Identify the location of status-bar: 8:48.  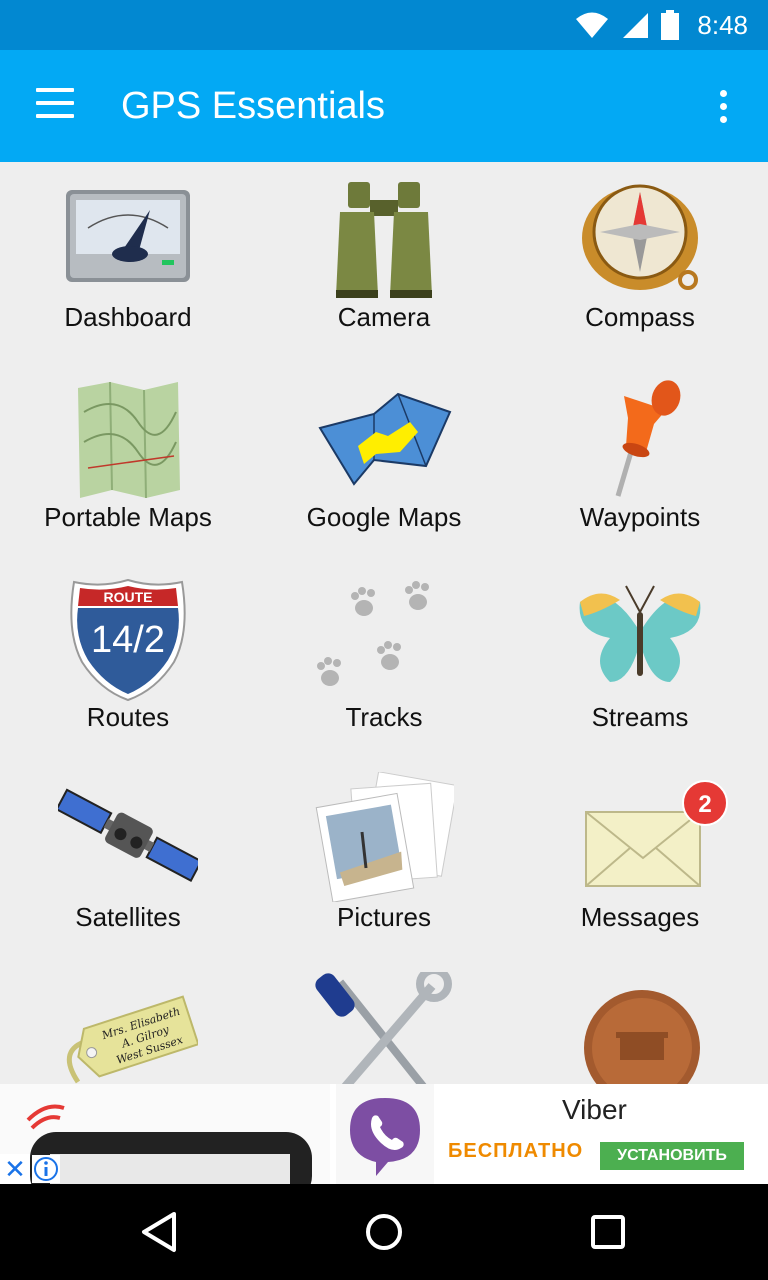
(384, 25).